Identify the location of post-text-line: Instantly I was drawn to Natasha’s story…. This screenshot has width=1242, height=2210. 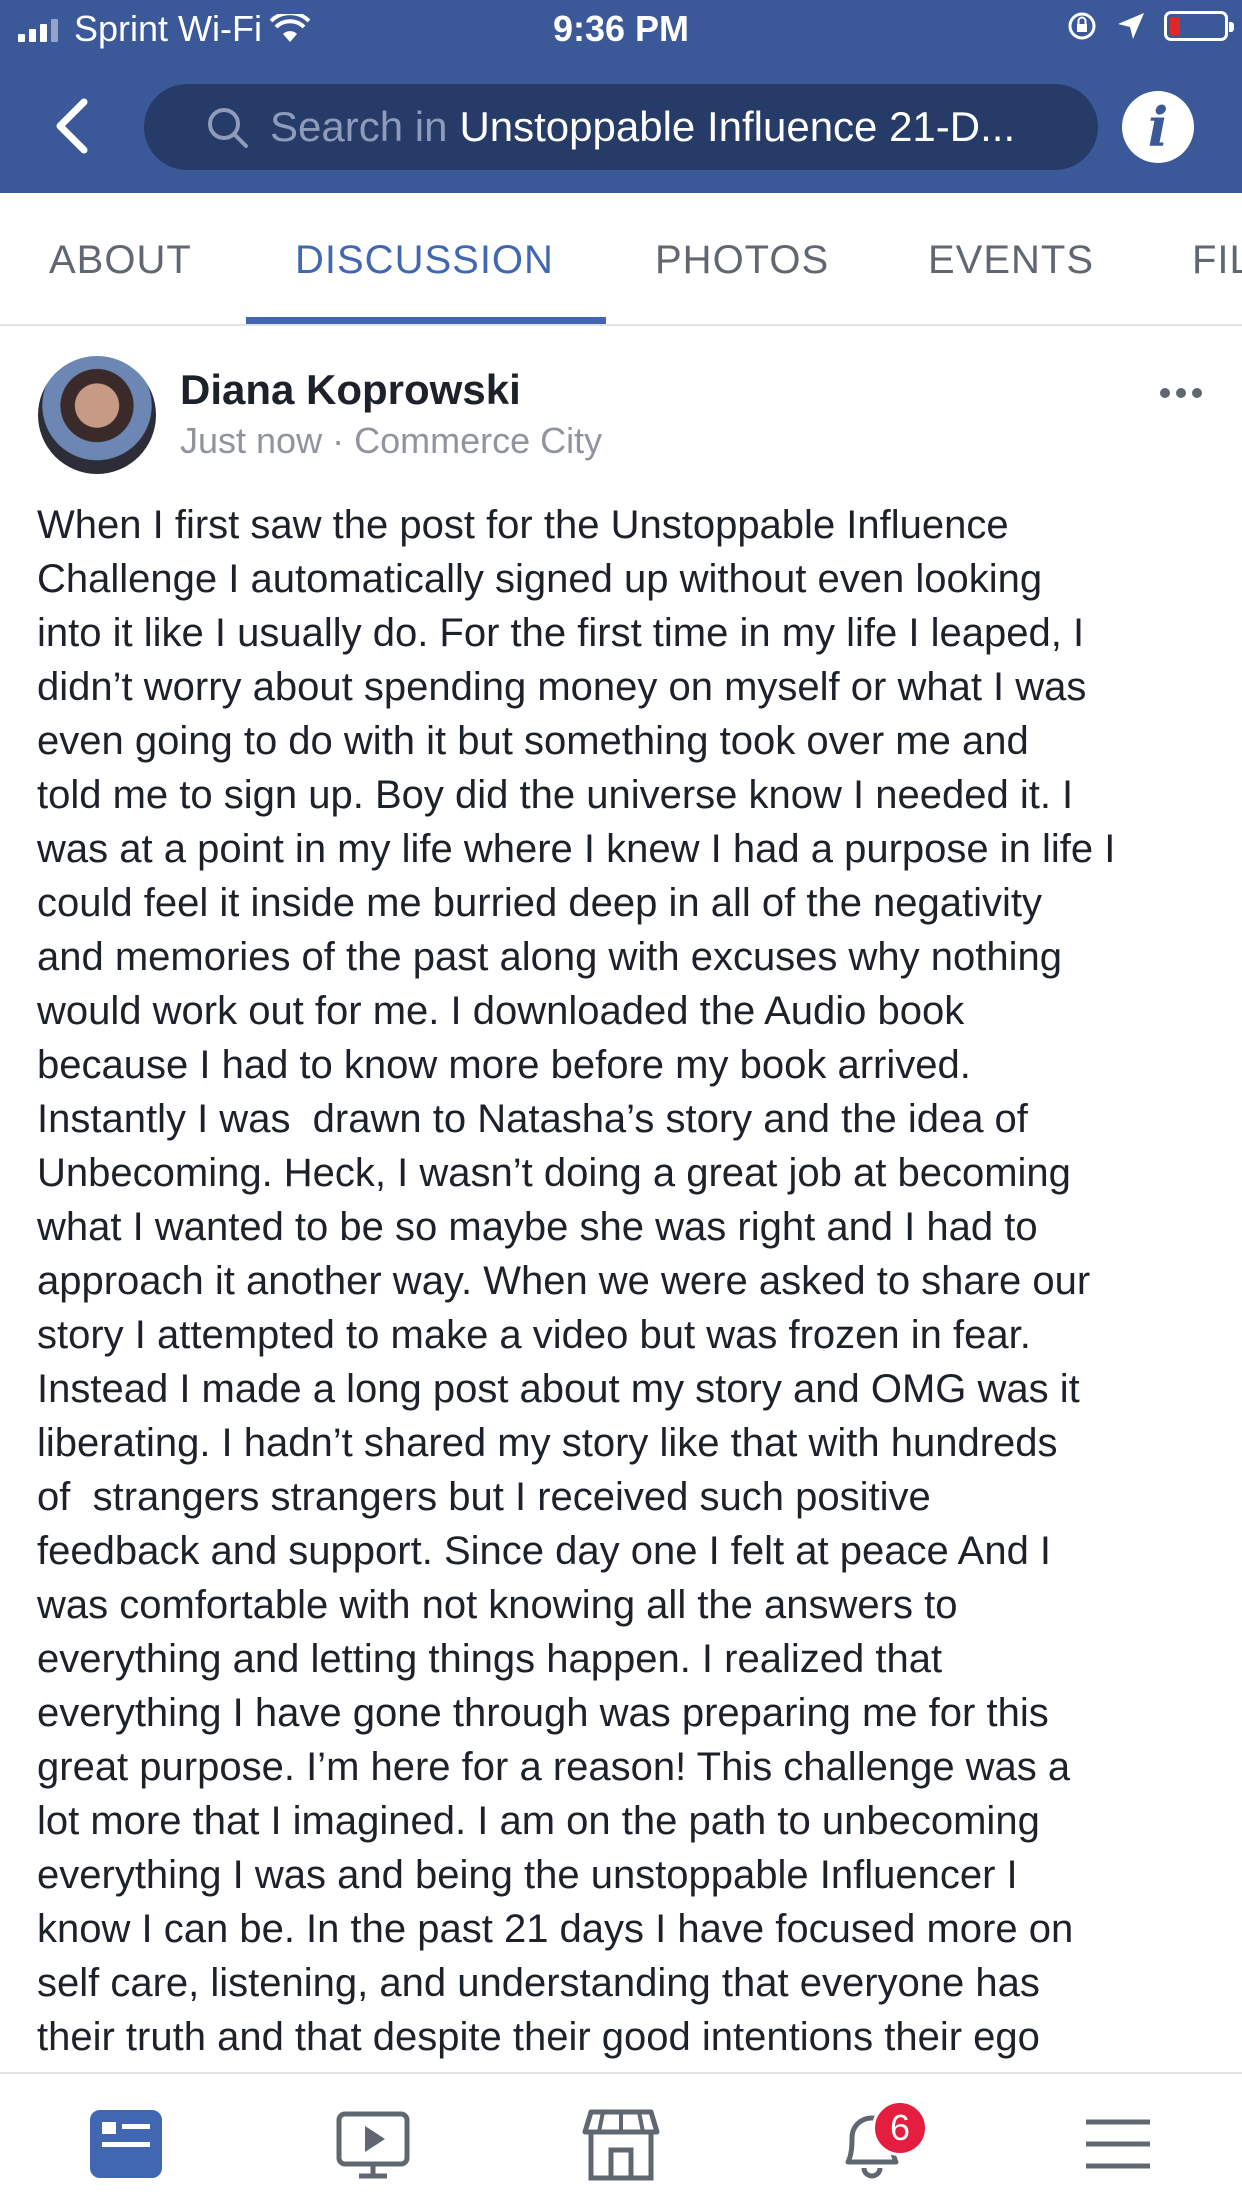
(532, 1119).